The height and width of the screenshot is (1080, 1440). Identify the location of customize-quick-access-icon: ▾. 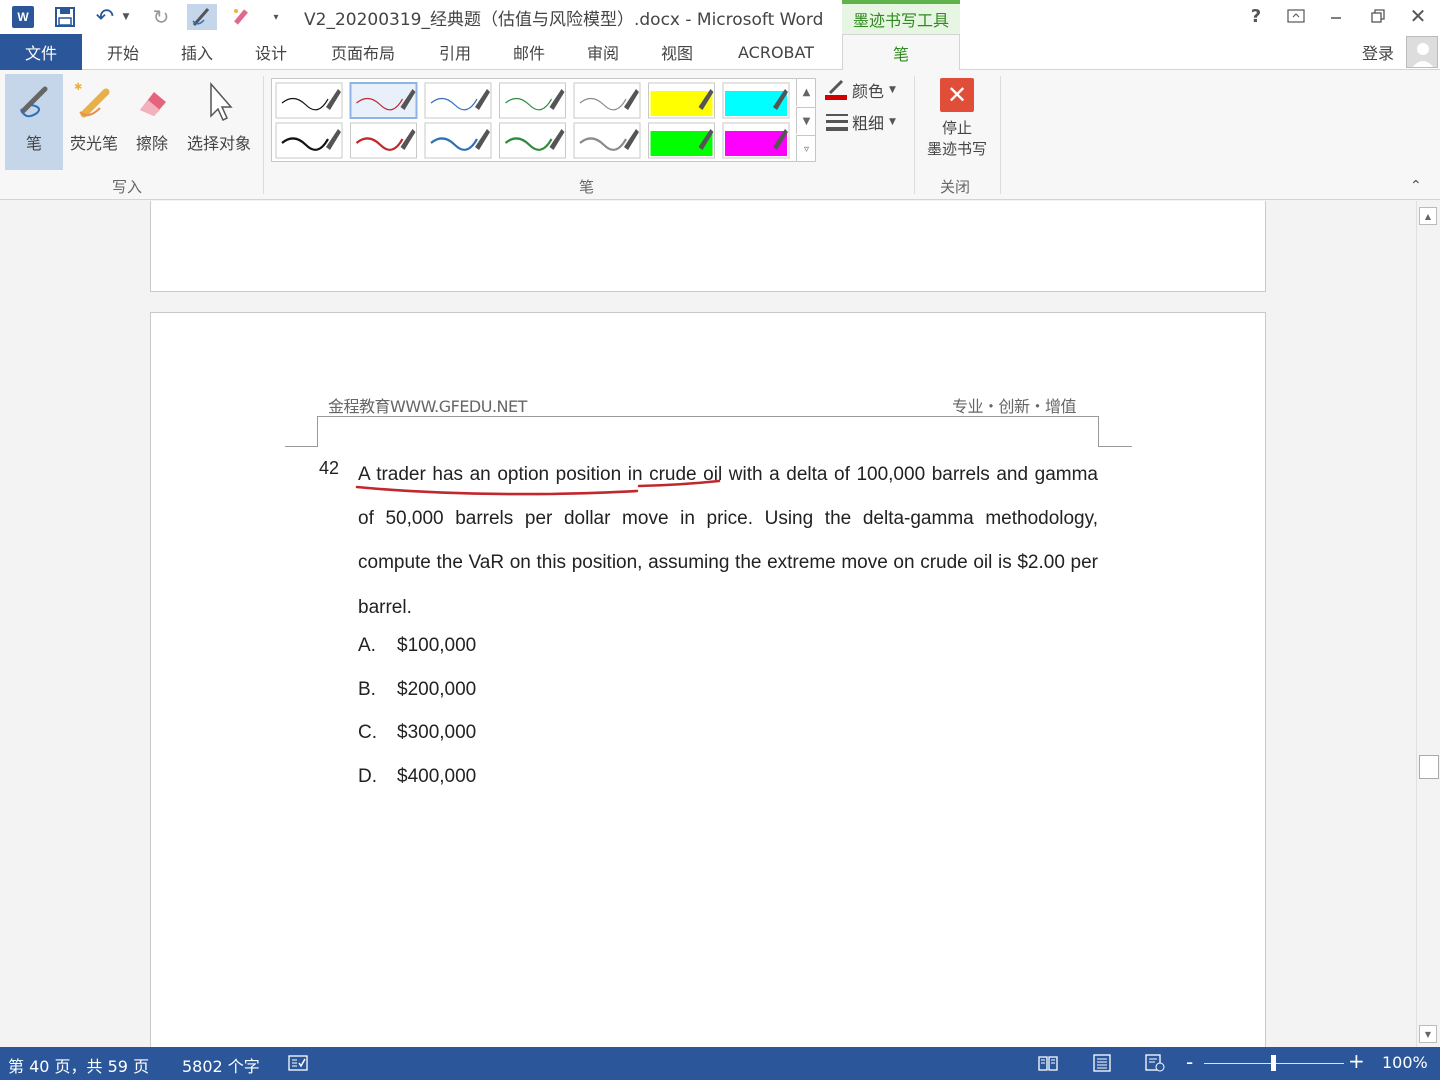
(276, 17).